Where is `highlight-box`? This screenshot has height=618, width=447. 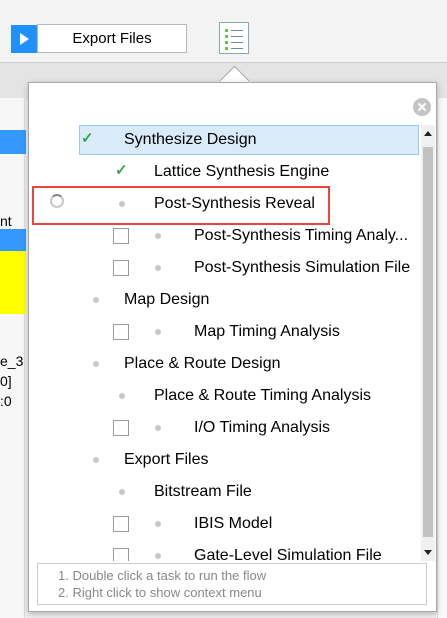
highlight-box is located at coordinates (181, 205).